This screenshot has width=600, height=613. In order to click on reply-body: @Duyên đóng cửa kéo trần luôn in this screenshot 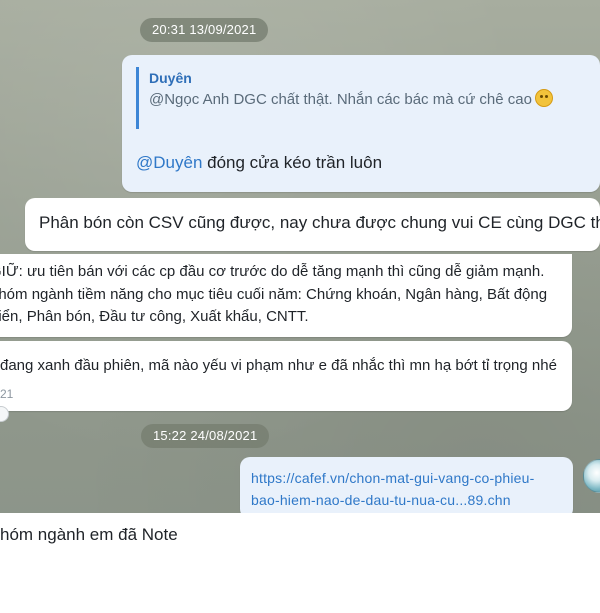, I will do `click(259, 162)`.